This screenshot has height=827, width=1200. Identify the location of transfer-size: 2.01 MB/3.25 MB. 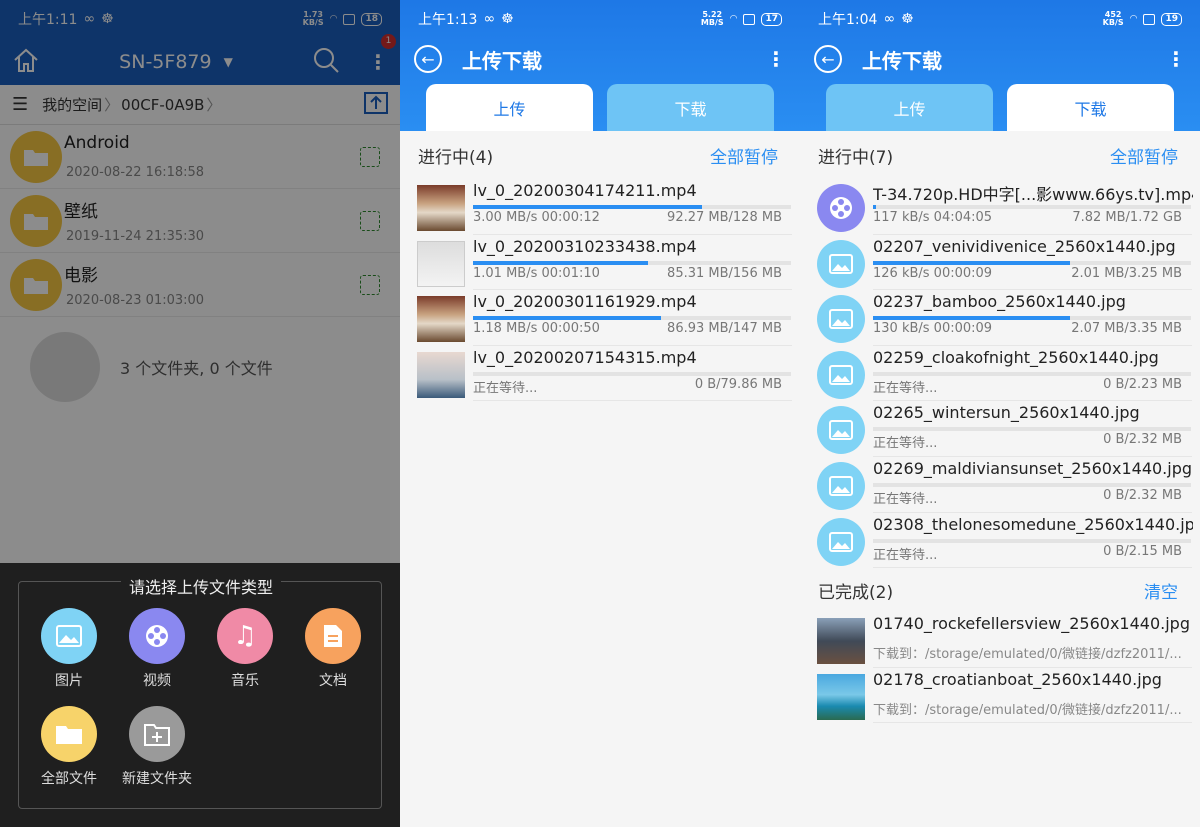
(1126, 273).